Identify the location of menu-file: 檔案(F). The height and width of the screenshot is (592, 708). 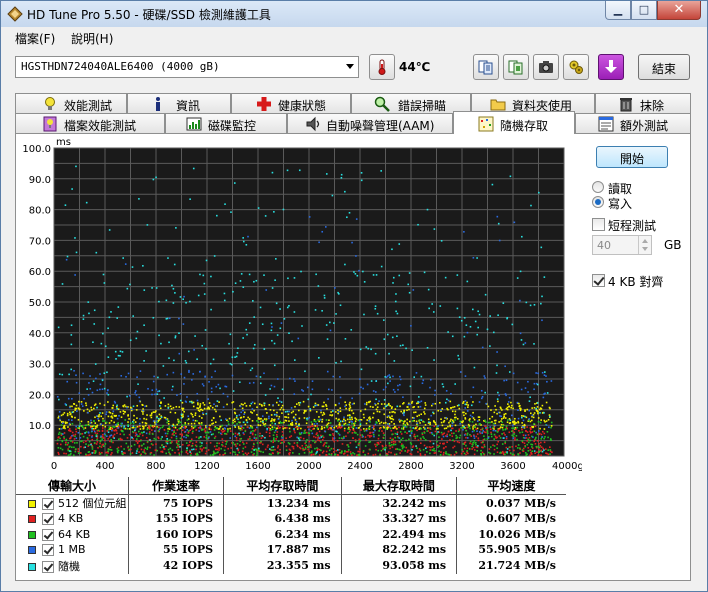
(35, 38).